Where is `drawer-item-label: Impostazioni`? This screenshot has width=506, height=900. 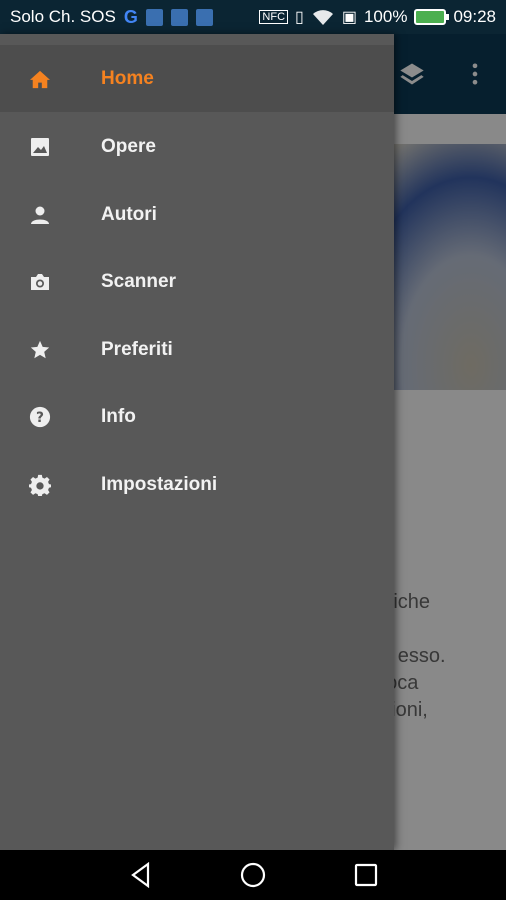
drawer-item-label: Impostazioni is located at coordinates (159, 484).